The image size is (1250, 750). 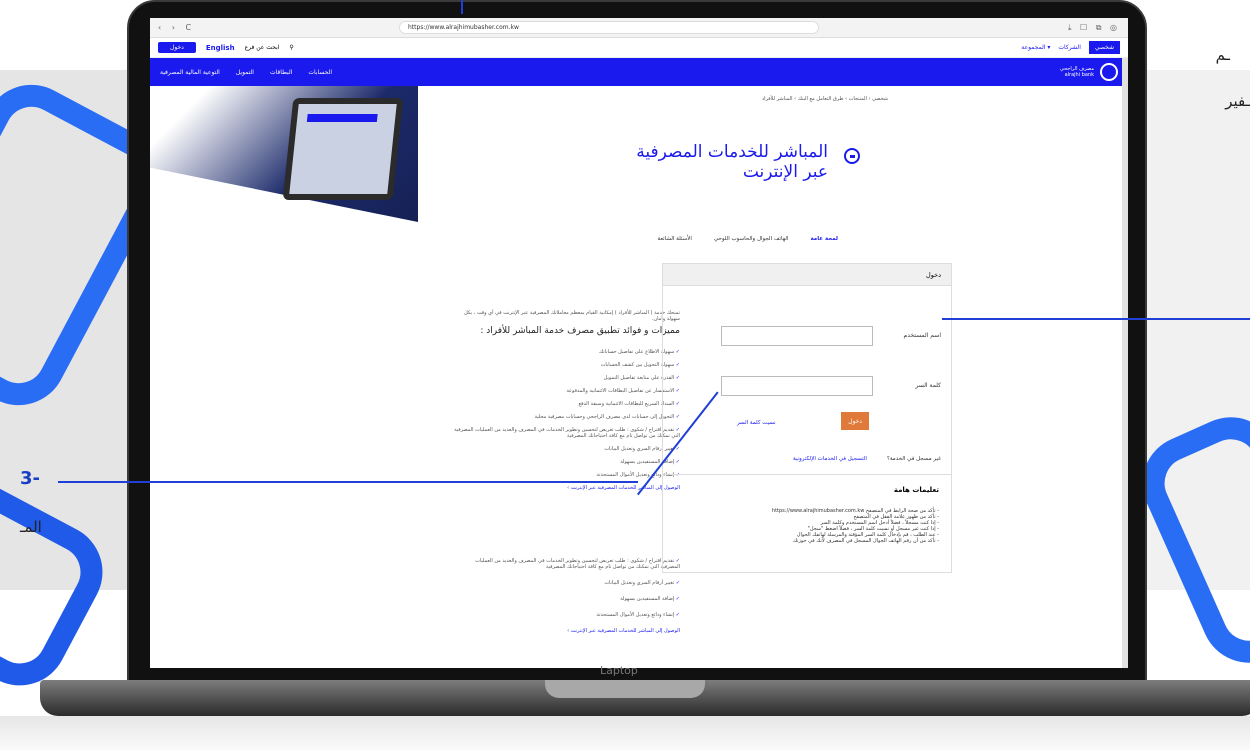 I want to click on laptop-shadow, so click(x=625, y=733).